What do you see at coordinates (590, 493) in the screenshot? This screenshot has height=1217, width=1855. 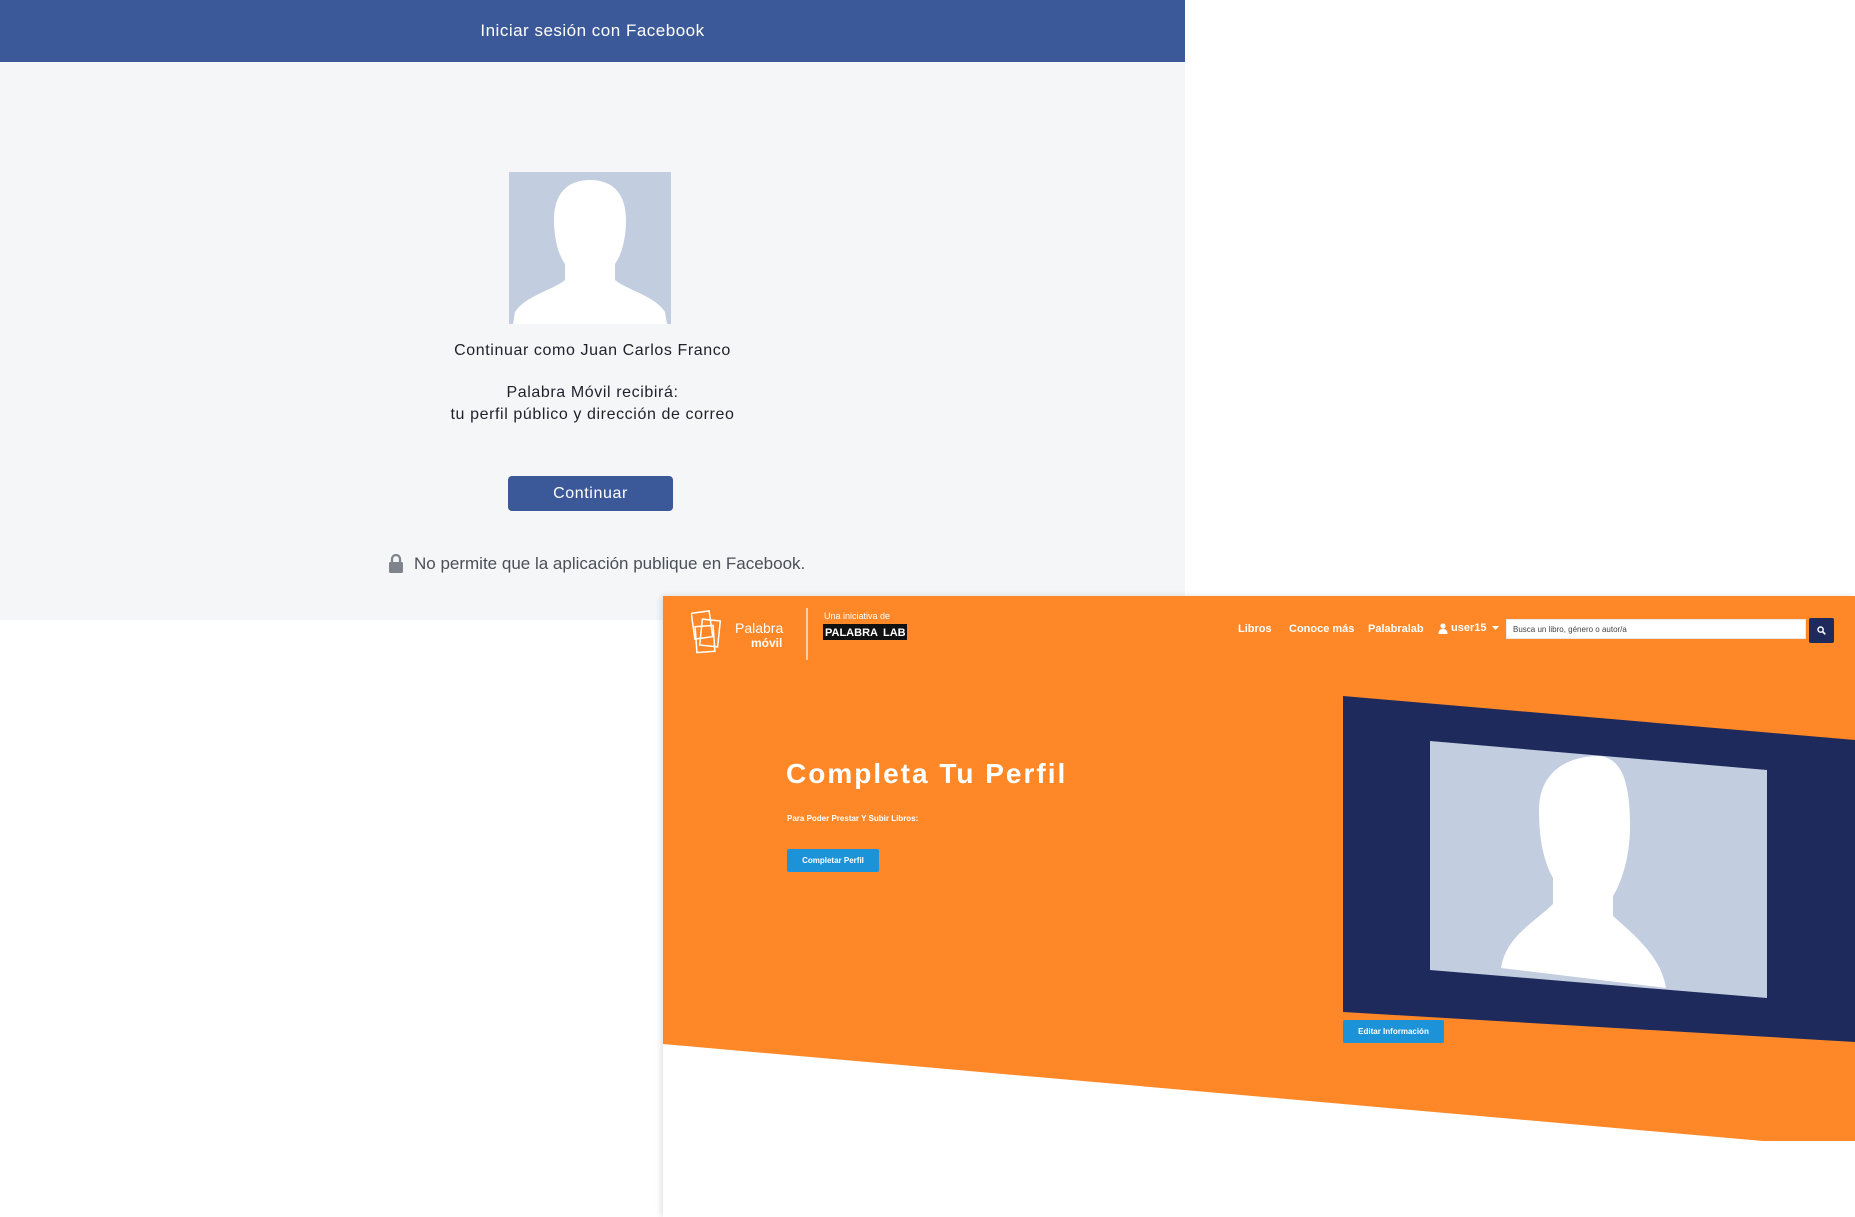 I see `continue-button: Continuar` at bounding box center [590, 493].